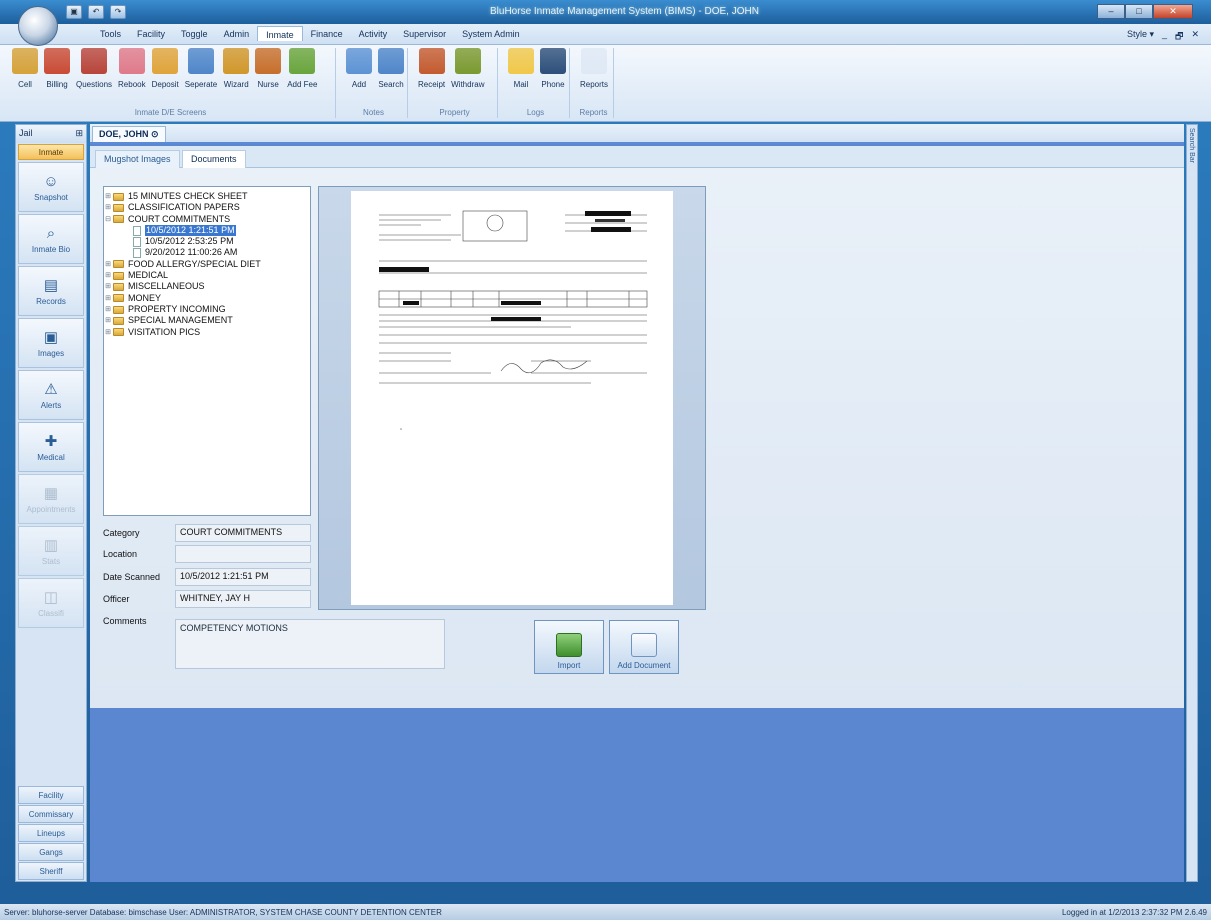  Describe the element at coordinates (51, 197) in the screenshot. I see `sidebar-item-label: Snapshot` at that location.